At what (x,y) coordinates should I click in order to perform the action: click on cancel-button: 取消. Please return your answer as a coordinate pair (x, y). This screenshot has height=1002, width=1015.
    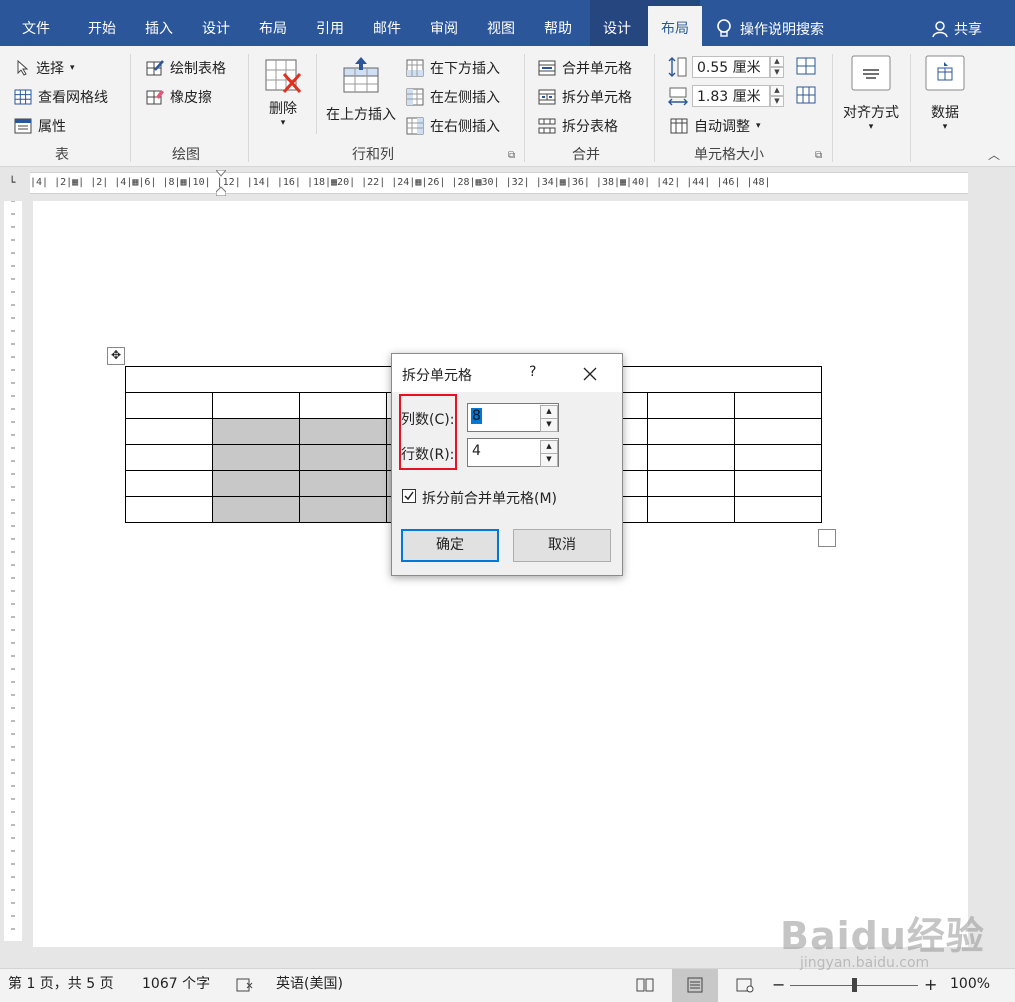
    Looking at the image, I should click on (562, 545).